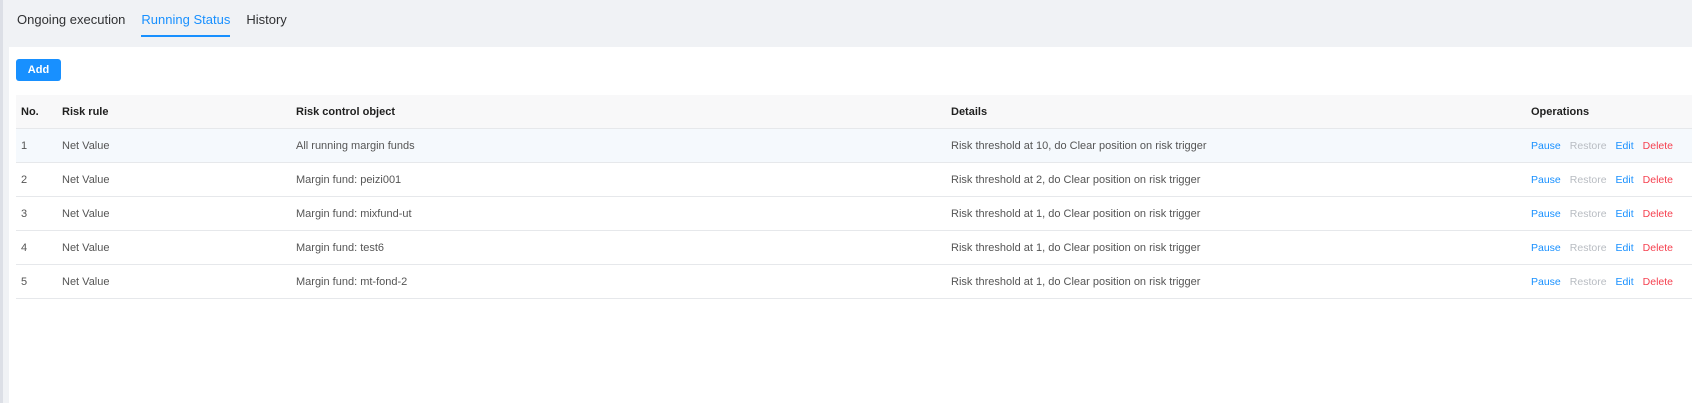  I want to click on cell-risk-control-object: Margin fund: test6, so click(618, 247).